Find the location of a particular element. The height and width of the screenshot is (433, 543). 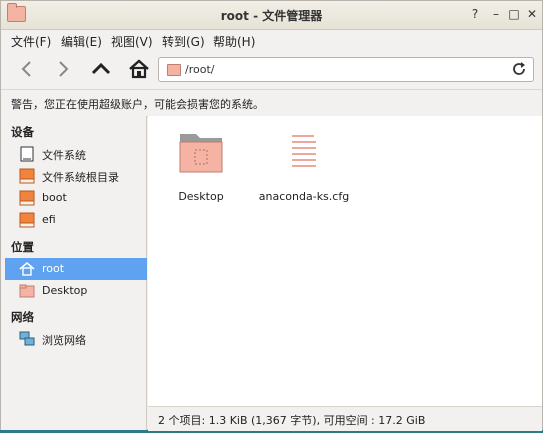

menu-view: 视图(V) is located at coordinates (132, 41).